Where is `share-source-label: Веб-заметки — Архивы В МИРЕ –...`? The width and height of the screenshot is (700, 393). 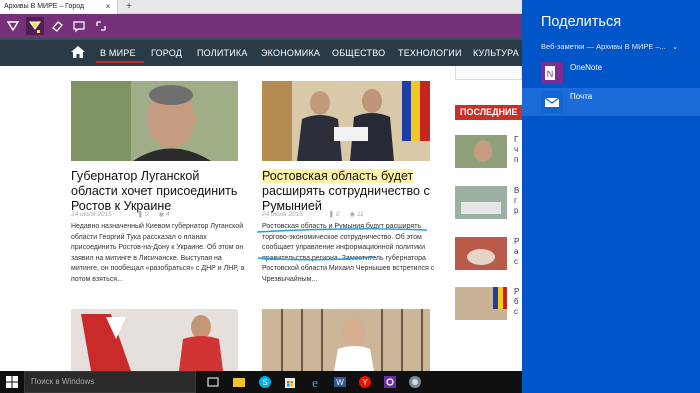
share-source-label: Веб-заметки — Архивы В МИРЕ –... is located at coordinates (603, 46).